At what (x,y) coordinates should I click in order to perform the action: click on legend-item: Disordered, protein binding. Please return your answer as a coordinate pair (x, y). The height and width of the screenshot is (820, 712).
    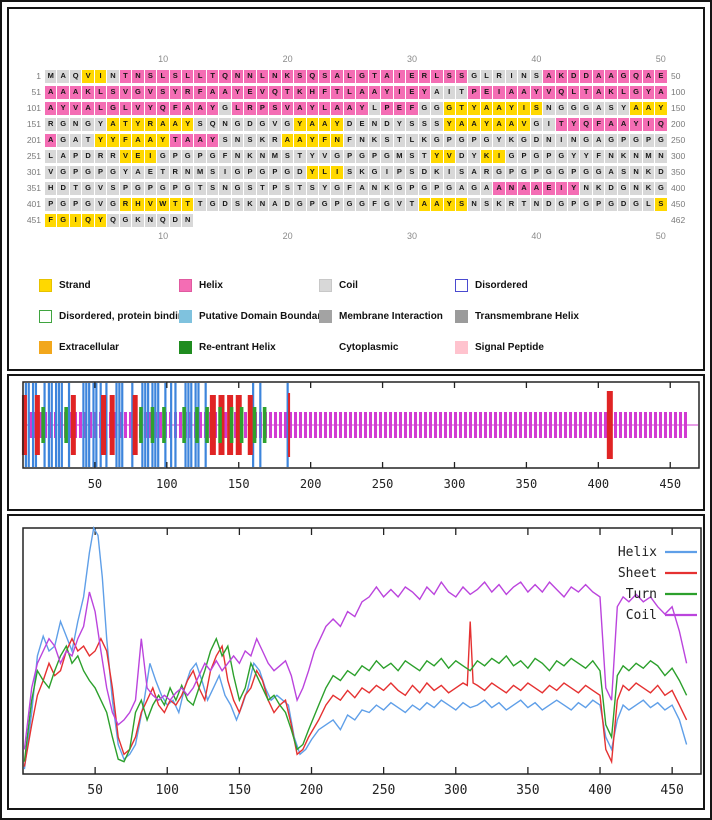
    Looking at the image, I should click on (114, 316).